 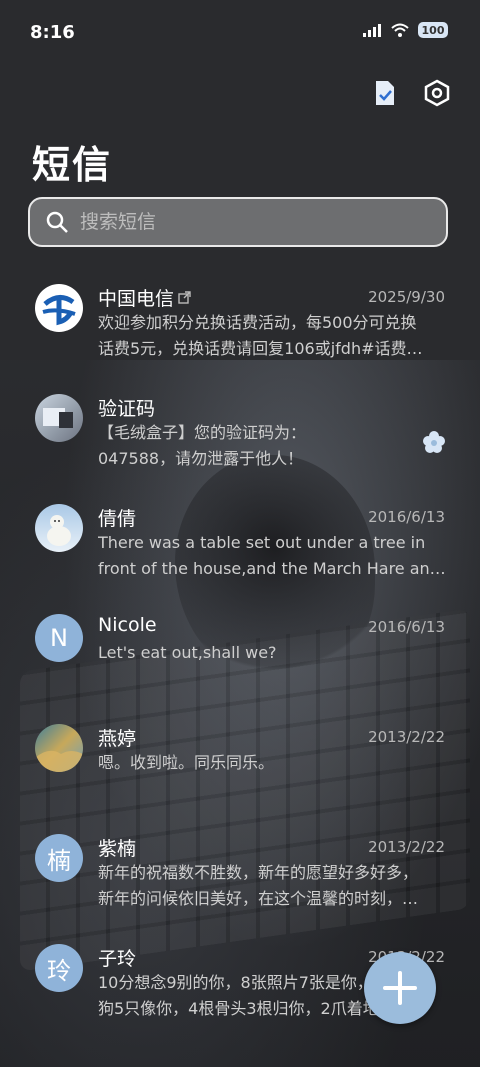 What do you see at coordinates (59, 858) in the screenshot?
I see `avatar-letter: 楠` at bounding box center [59, 858].